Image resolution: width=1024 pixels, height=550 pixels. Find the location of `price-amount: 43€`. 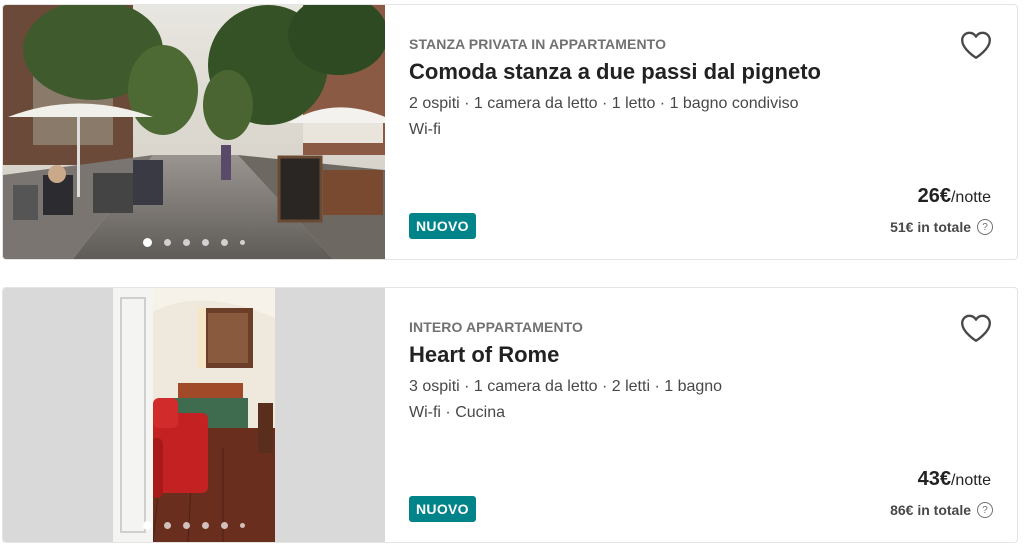

price-amount: 43€ is located at coordinates (934, 479).